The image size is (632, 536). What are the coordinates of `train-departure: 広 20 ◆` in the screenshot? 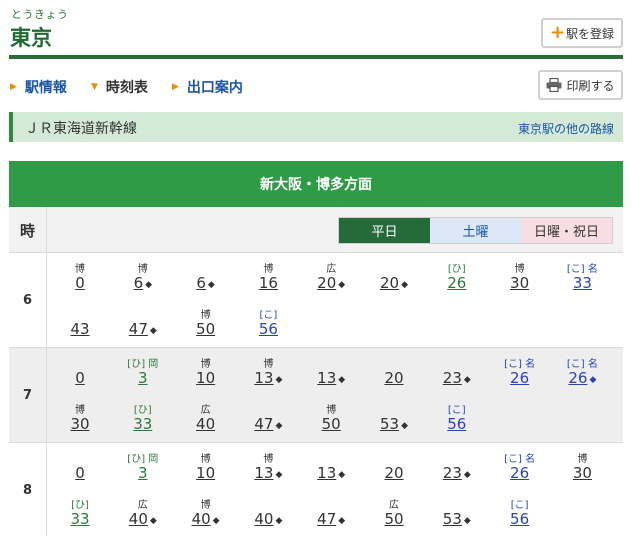 It's located at (331, 276).